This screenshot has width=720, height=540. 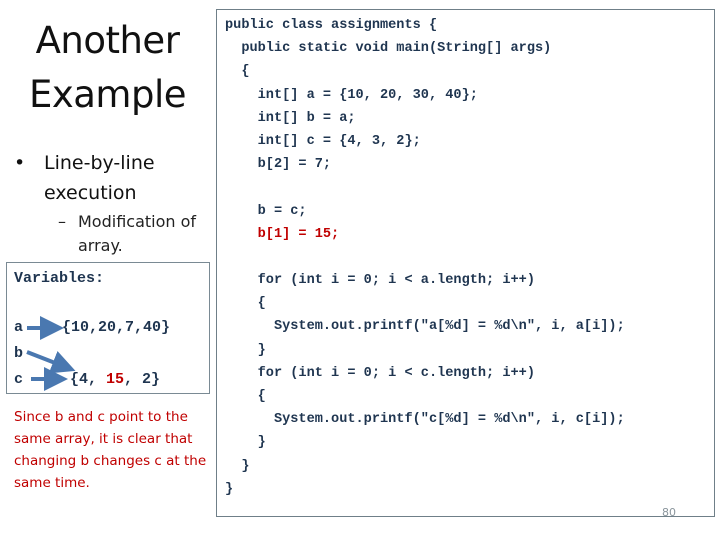 What do you see at coordinates (107, 94) in the screenshot?
I see `title-line-2: Example` at bounding box center [107, 94].